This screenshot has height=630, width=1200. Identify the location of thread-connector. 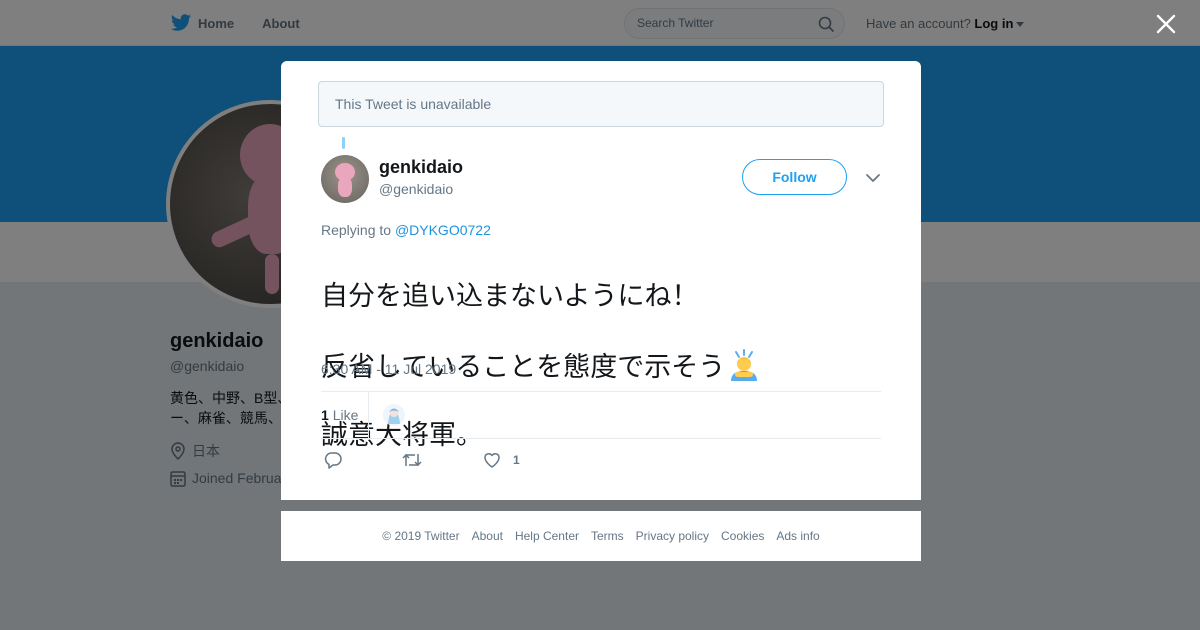
(343, 143).